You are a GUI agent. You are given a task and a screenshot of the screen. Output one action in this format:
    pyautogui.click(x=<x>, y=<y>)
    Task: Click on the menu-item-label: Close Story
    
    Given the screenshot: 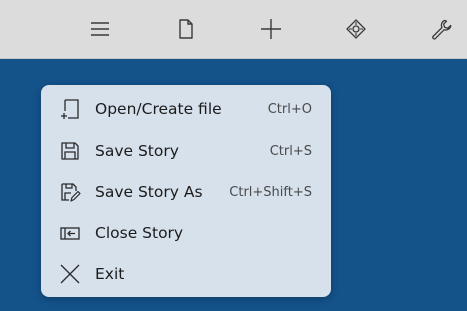 What is the action you would take?
    pyautogui.click(x=139, y=233)
    